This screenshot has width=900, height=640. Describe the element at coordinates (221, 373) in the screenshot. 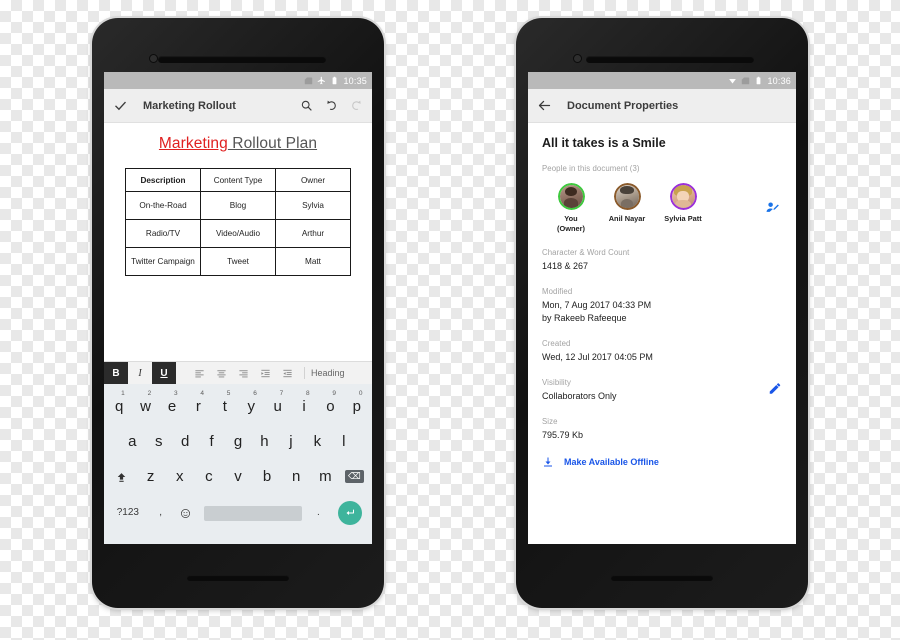

I see `align-center-icon` at that location.